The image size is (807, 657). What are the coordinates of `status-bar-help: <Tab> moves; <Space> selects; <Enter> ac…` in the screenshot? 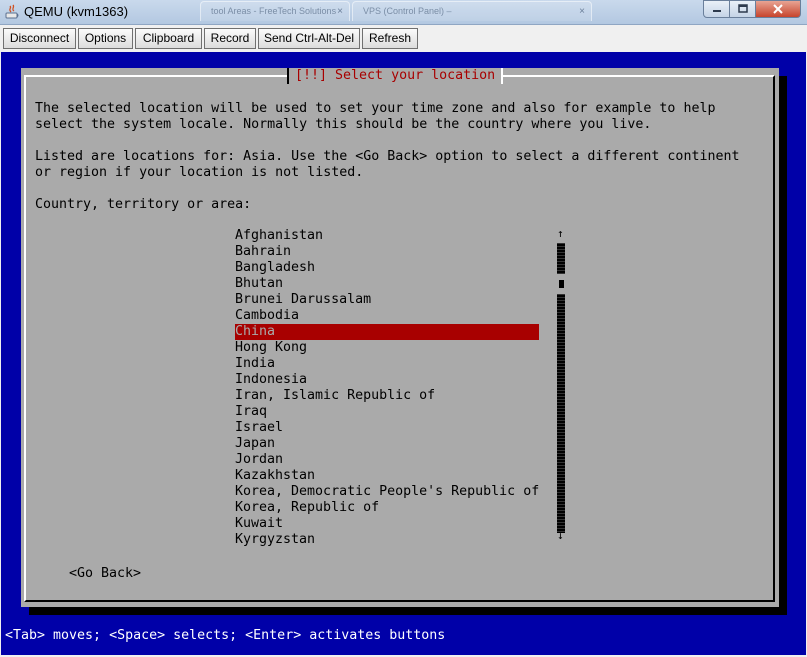 It's located at (225, 635).